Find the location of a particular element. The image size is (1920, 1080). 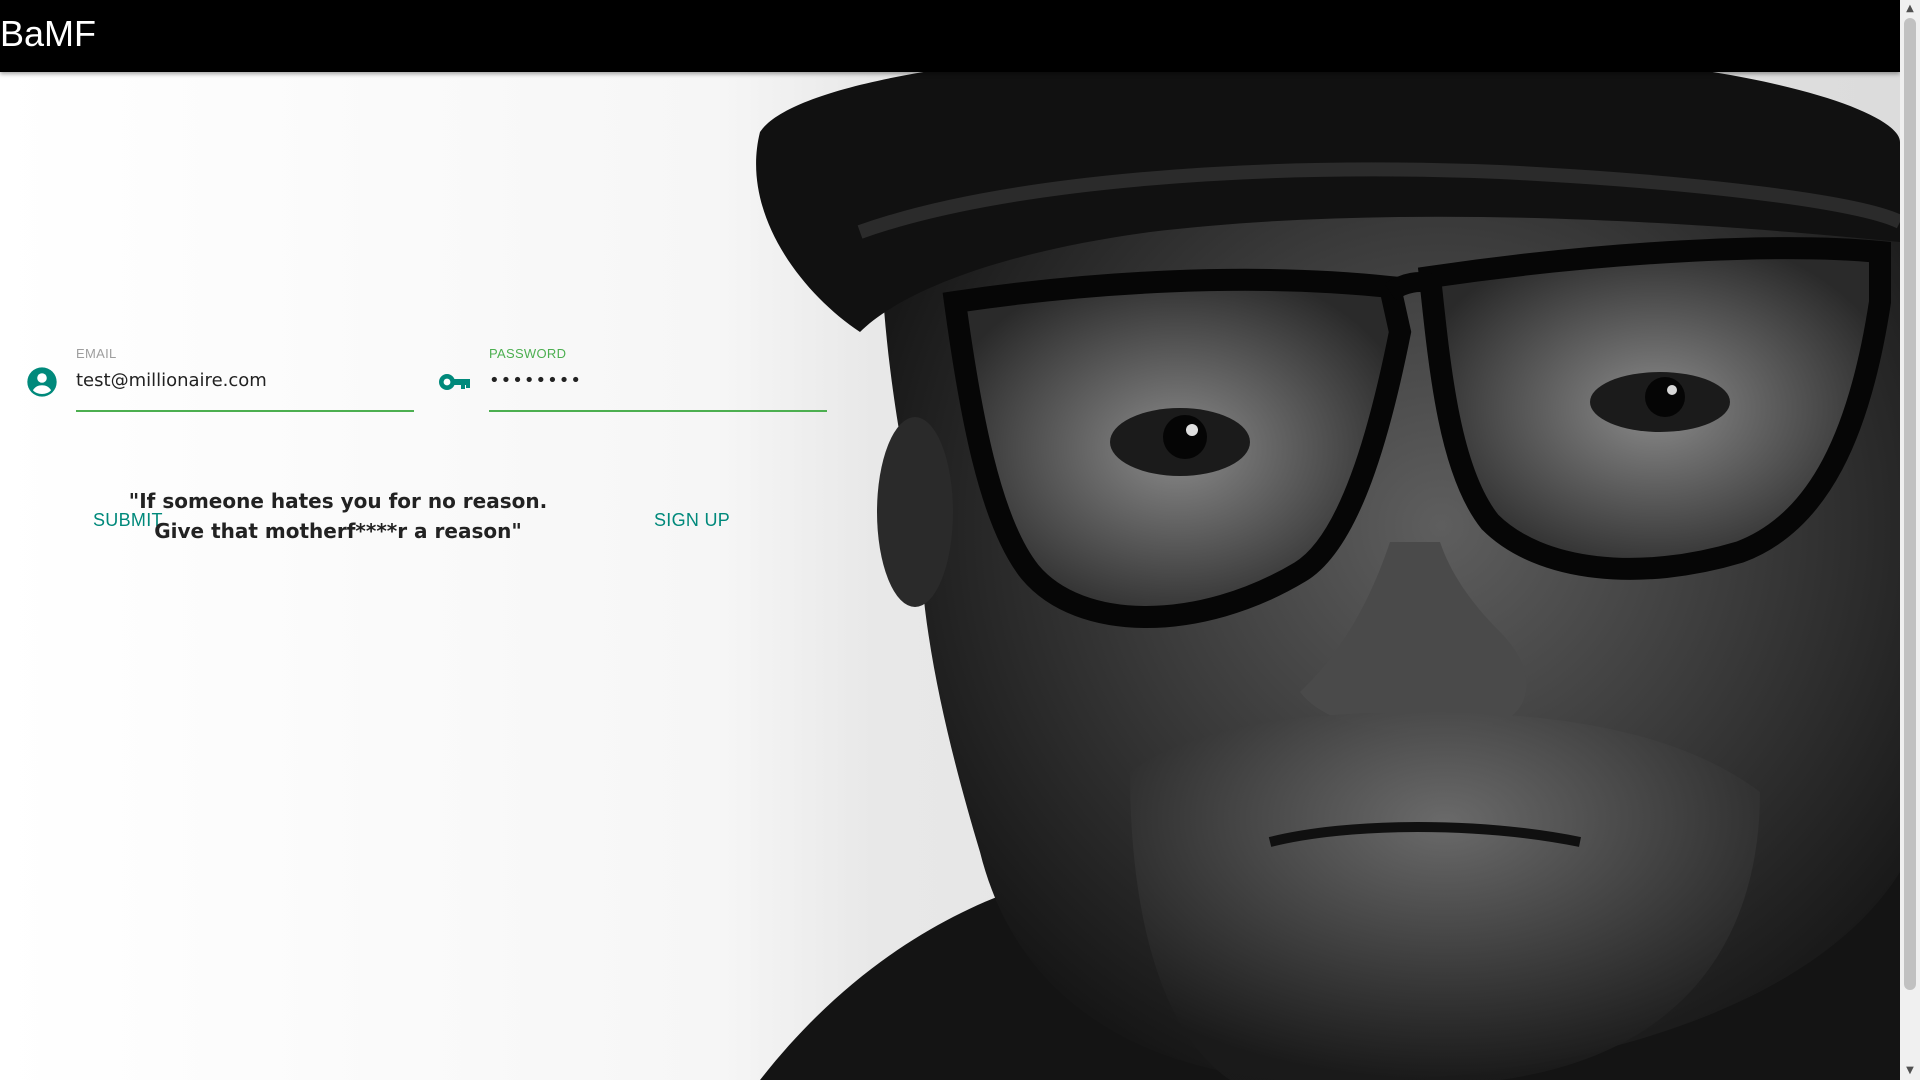

scroll-down-arrow-icon: ▼ is located at coordinates (1910, 1071).